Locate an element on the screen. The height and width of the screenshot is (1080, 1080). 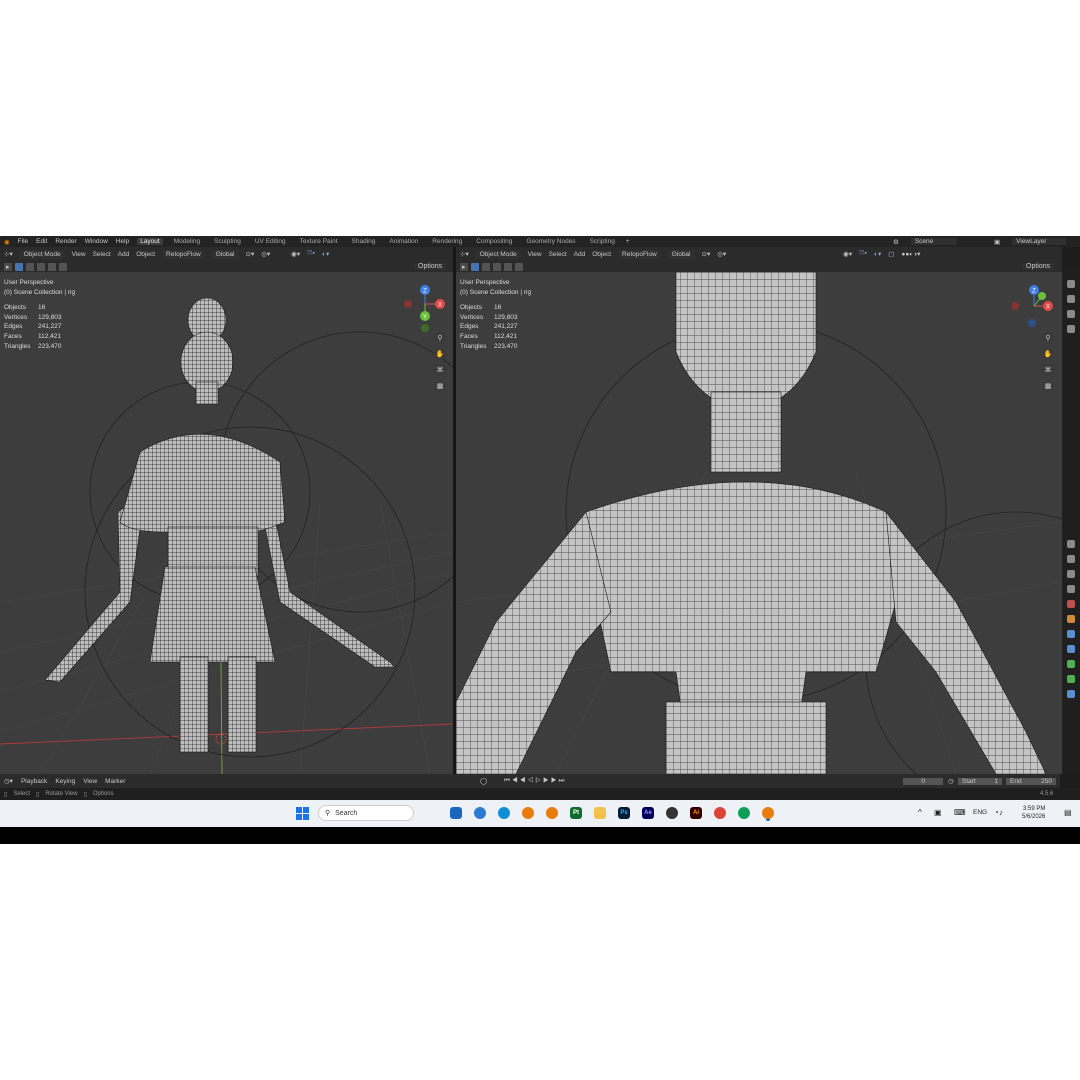
physics-props-icon is located at coordinates (1071, 663).